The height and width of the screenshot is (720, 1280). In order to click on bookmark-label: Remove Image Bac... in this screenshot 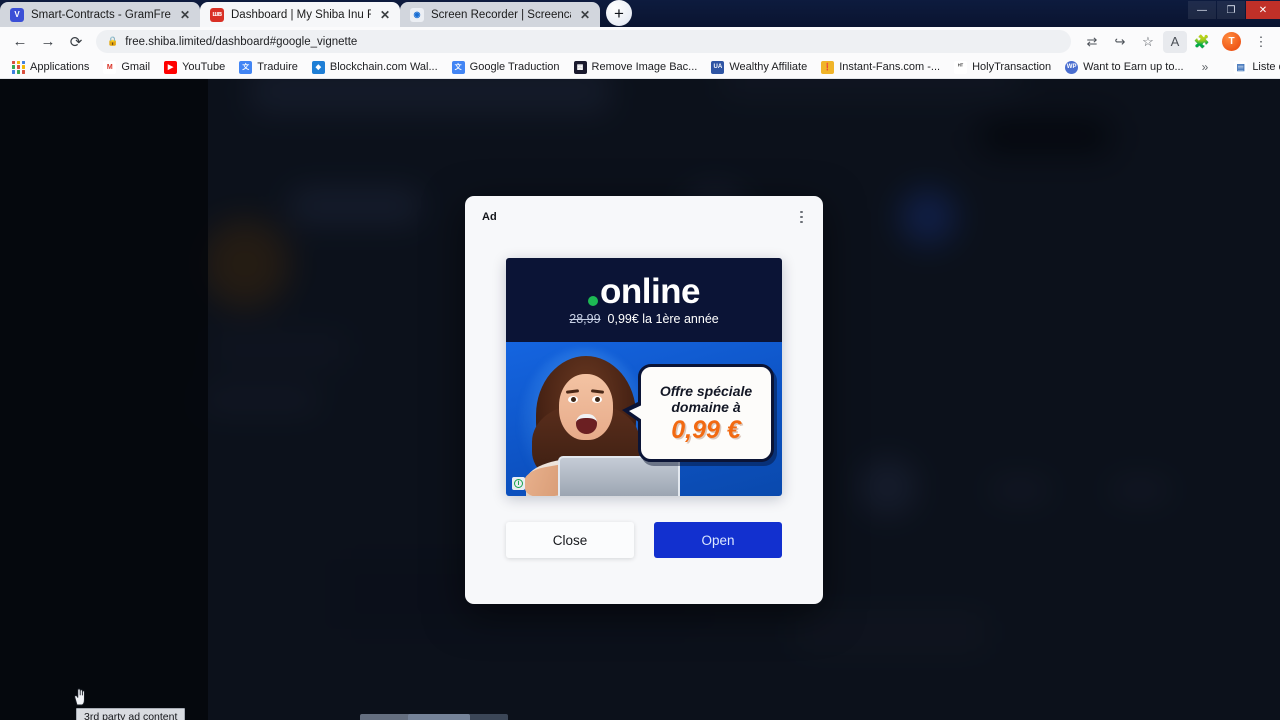, I will do `click(644, 67)`.